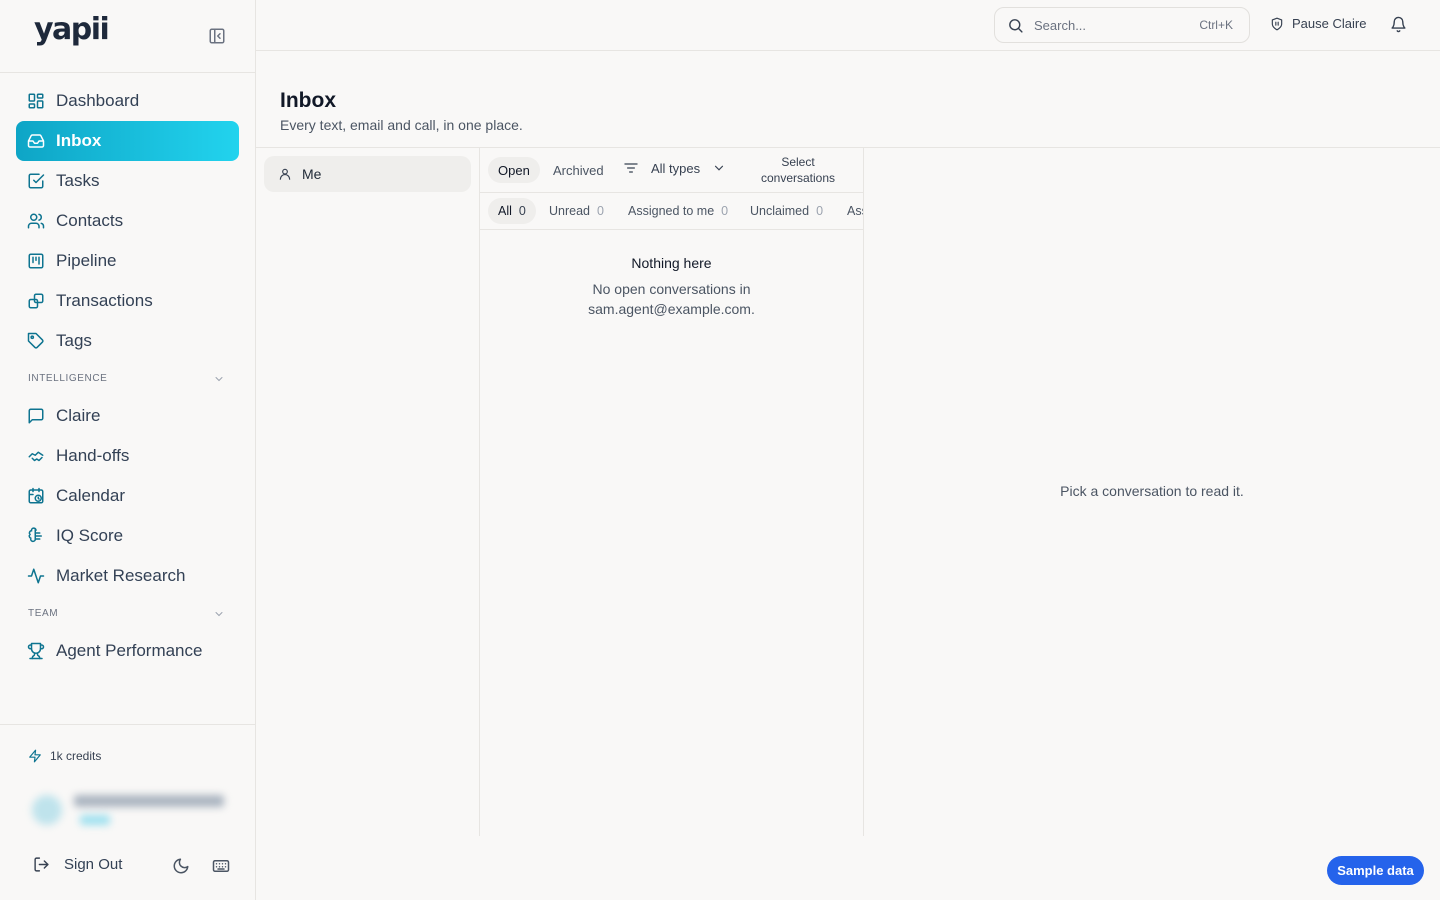  Describe the element at coordinates (312, 174) in the screenshot. I see `mailbox-label: Me` at that location.